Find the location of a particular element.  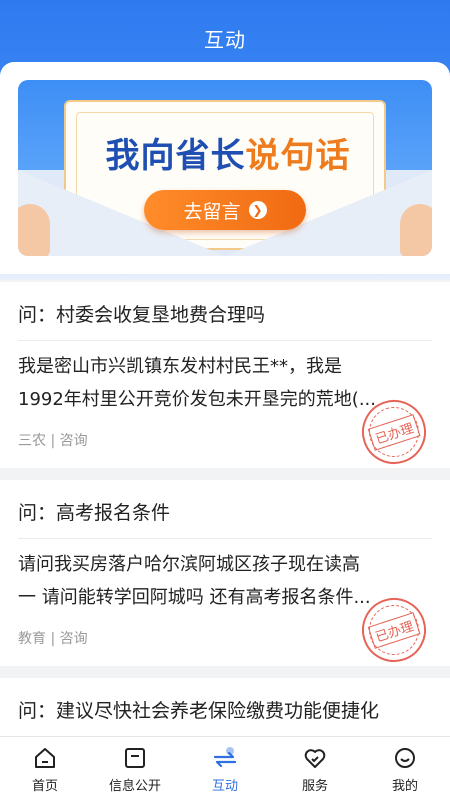

tab-service: 服务 is located at coordinates (315, 768).